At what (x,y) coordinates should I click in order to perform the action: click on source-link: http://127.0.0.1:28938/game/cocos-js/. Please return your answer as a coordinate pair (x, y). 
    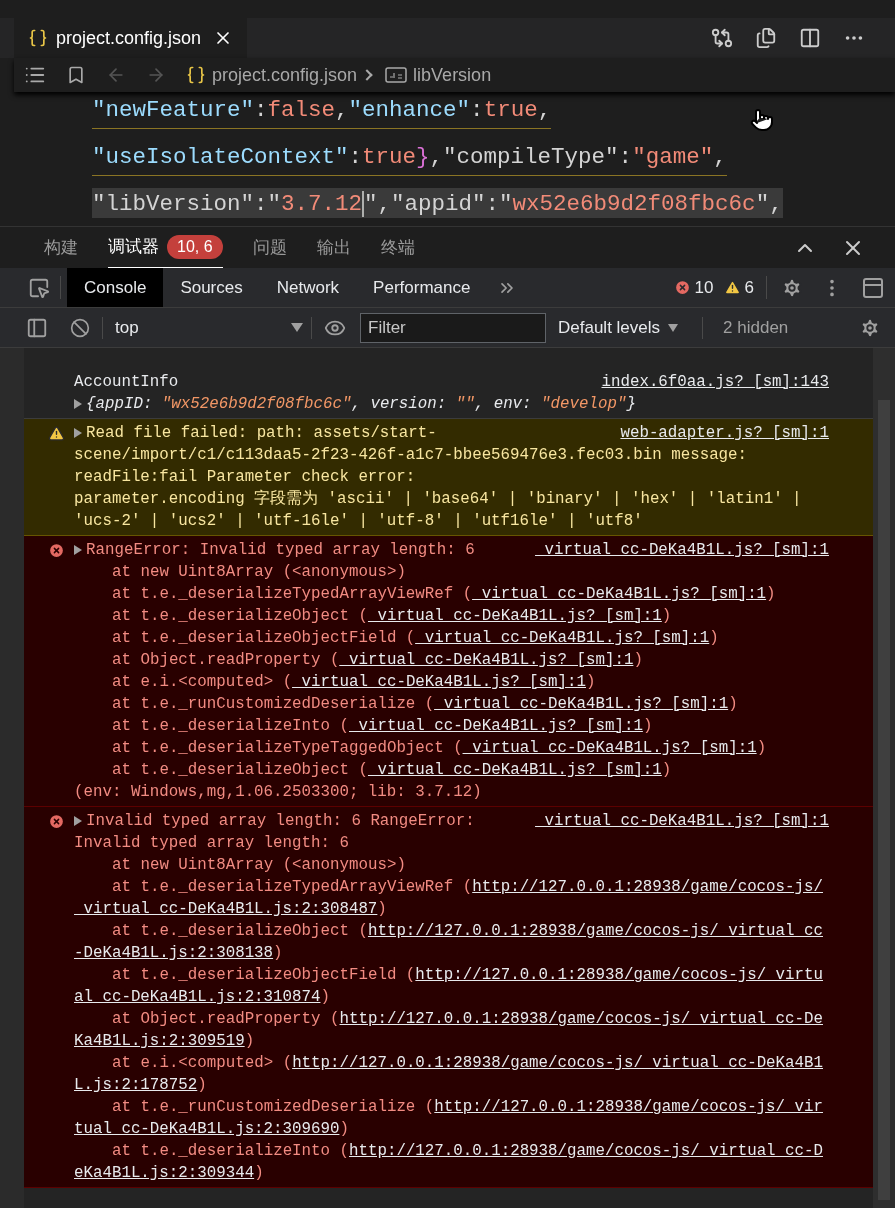
    Looking at the image, I should click on (647, 887).